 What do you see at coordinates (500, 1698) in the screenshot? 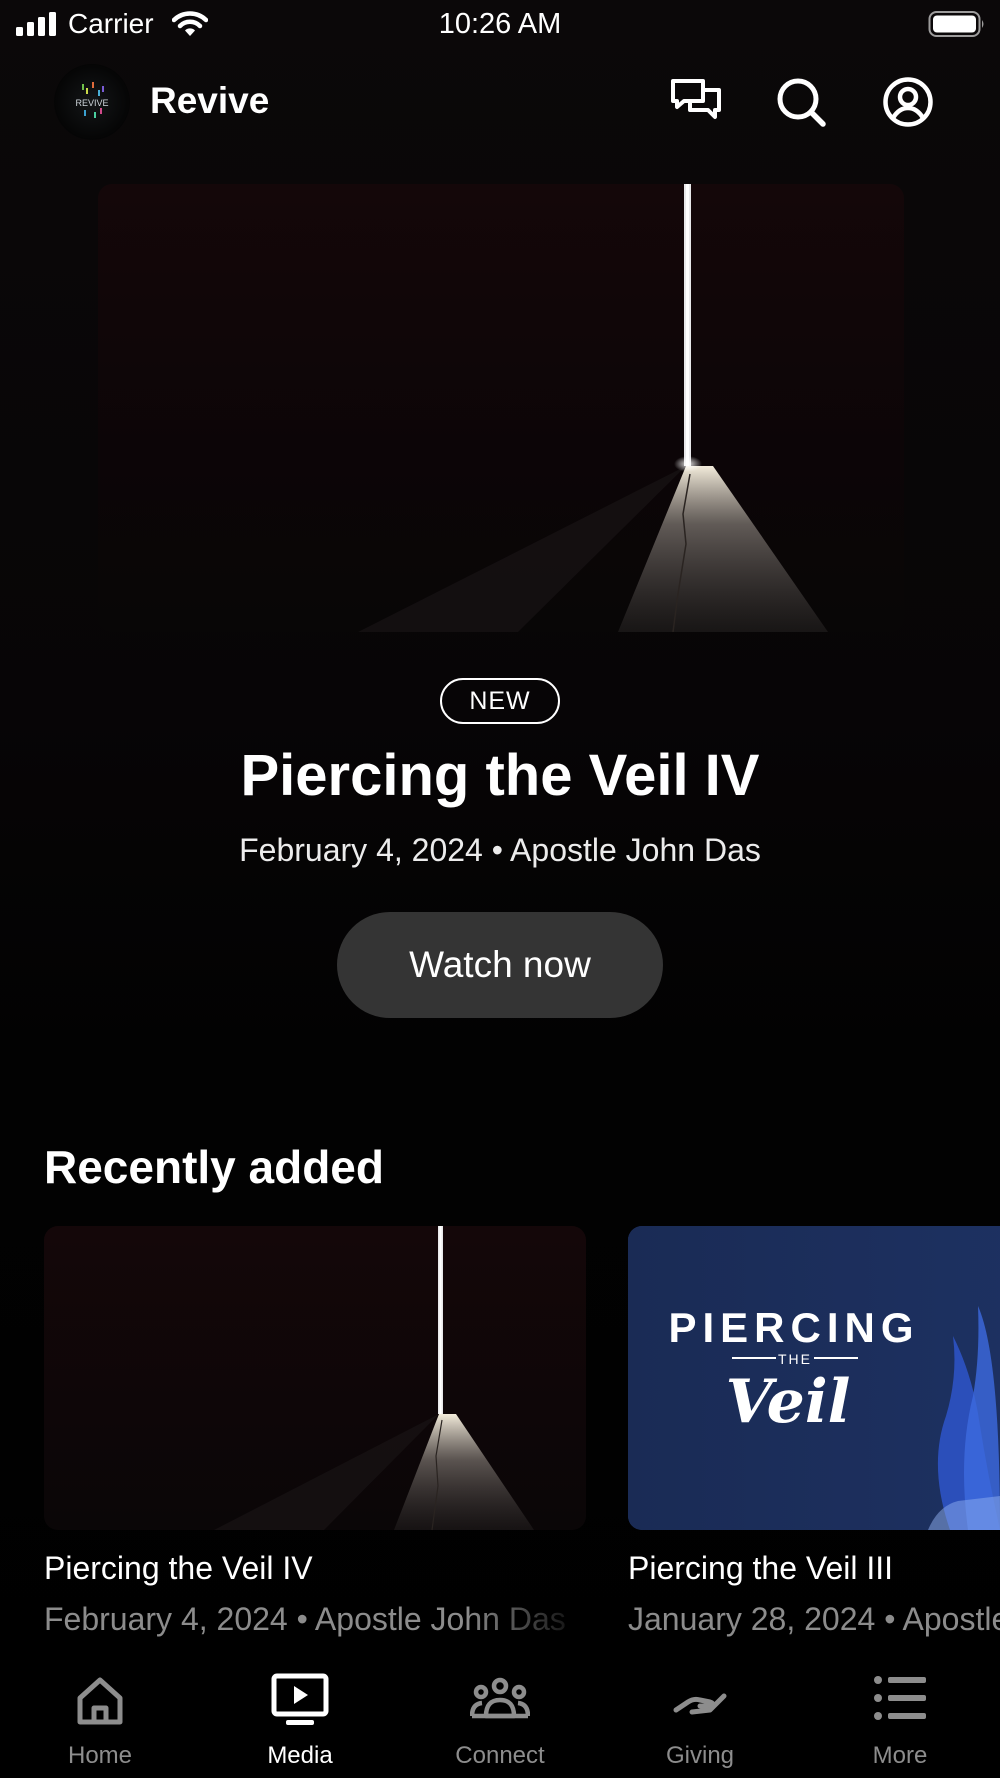
I see `connect-icon` at bounding box center [500, 1698].